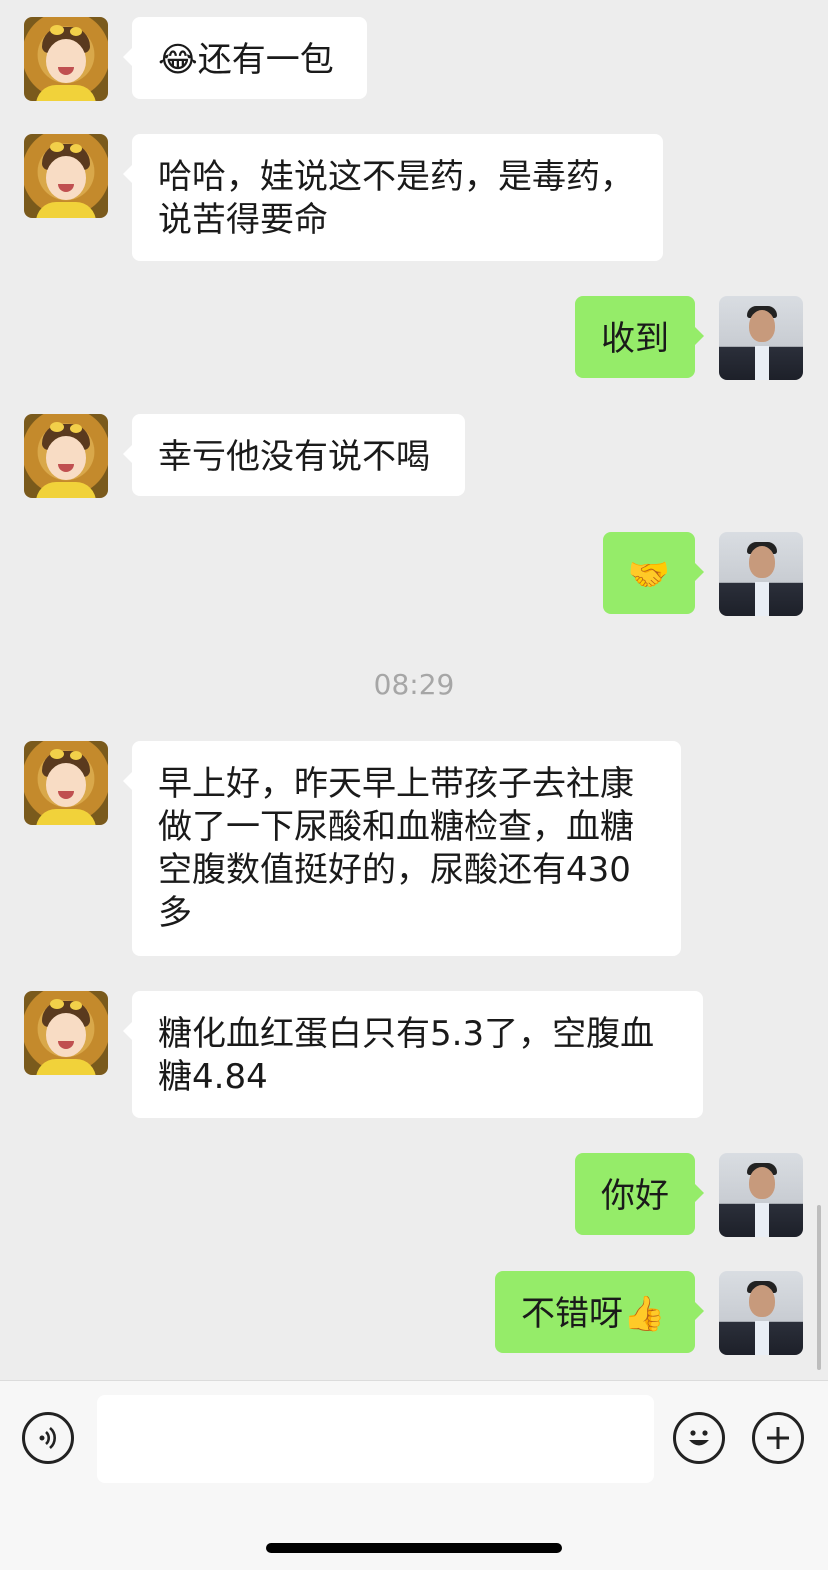 The height and width of the screenshot is (1570, 828). What do you see at coordinates (414, 338) in the screenshot?
I see `message-row: 收到` at bounding box center [414, 338].